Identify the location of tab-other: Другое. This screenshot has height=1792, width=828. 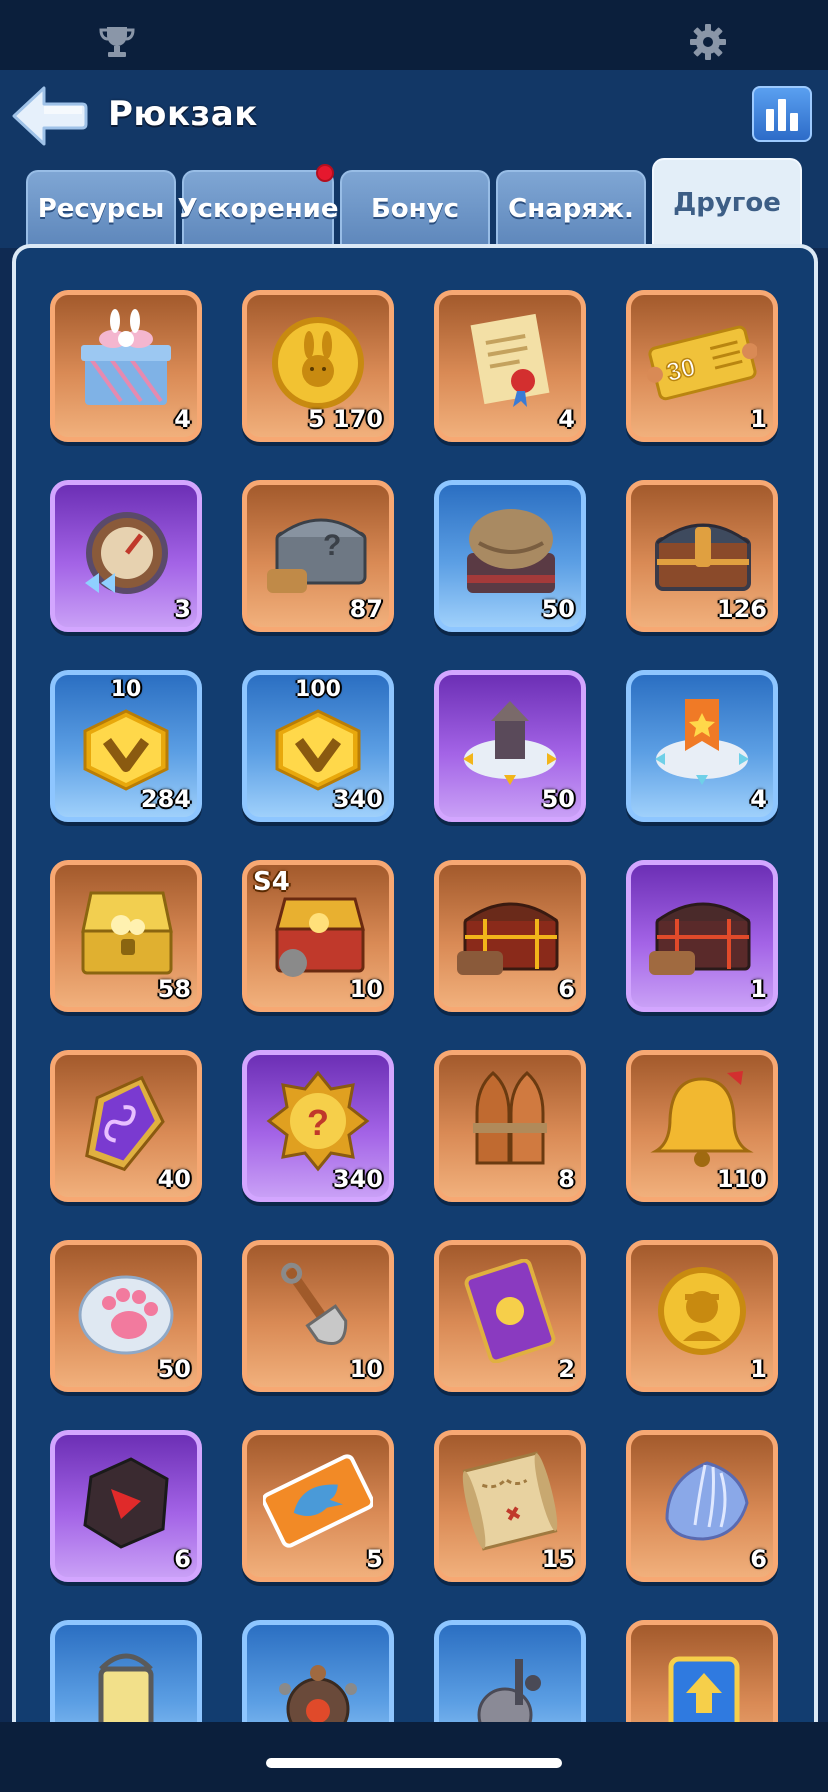
(727, 202).